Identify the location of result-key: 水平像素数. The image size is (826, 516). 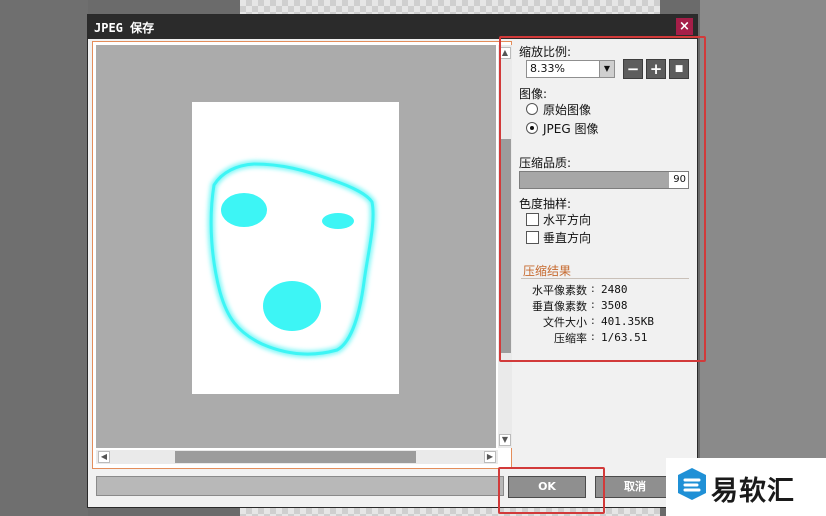
(559, 290).